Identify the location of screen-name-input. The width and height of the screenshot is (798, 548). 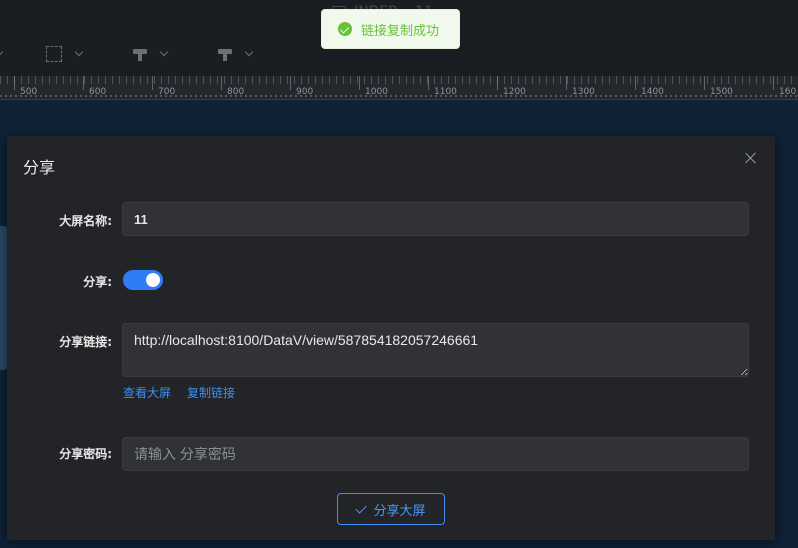
(435, 219).